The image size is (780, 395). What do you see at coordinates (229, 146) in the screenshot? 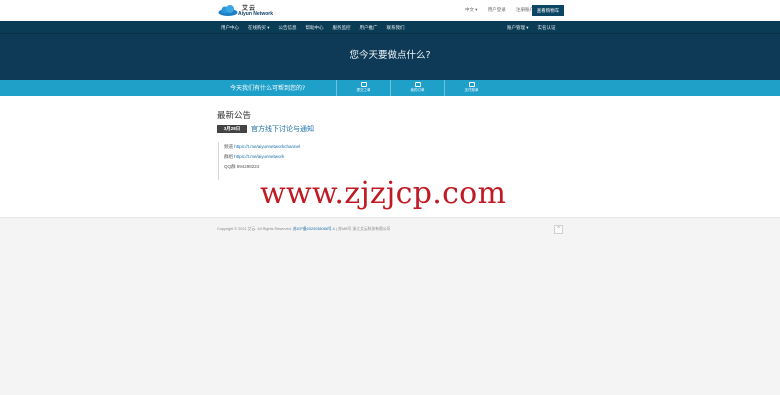
I see `channel-label: 频道` at bounding box center [229, 146].